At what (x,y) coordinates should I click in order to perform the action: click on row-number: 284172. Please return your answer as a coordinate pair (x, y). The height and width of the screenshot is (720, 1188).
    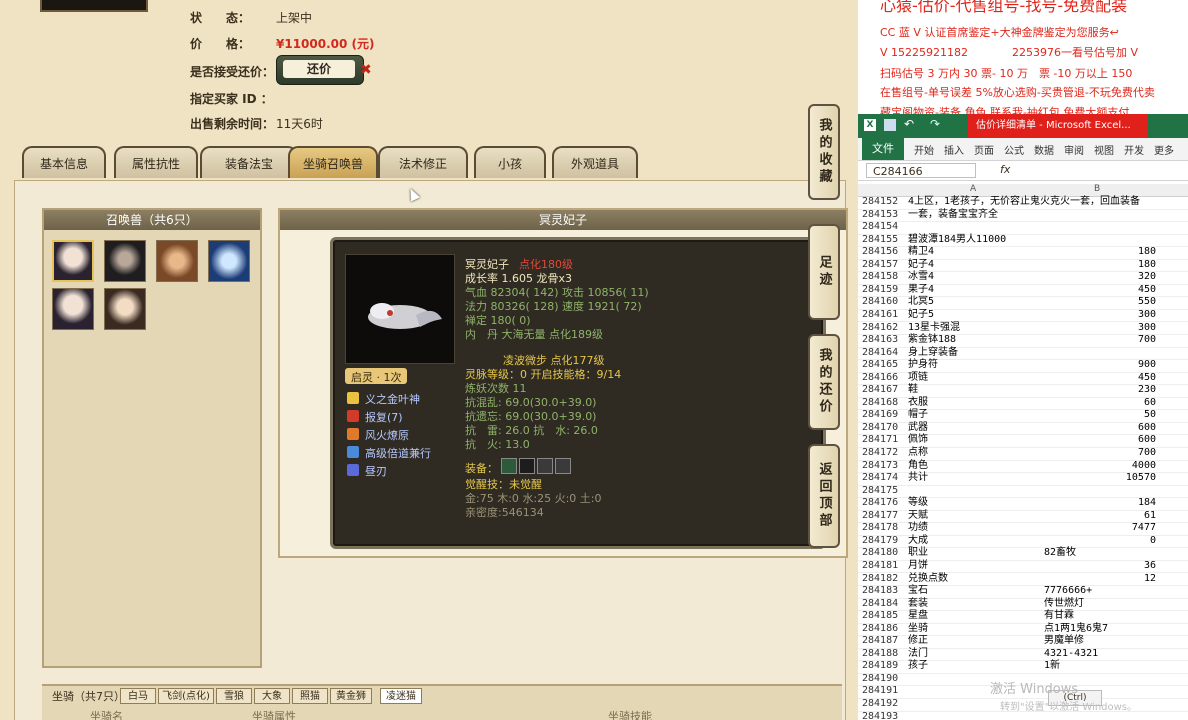
    Looking at the image, I should click on (882, 453).